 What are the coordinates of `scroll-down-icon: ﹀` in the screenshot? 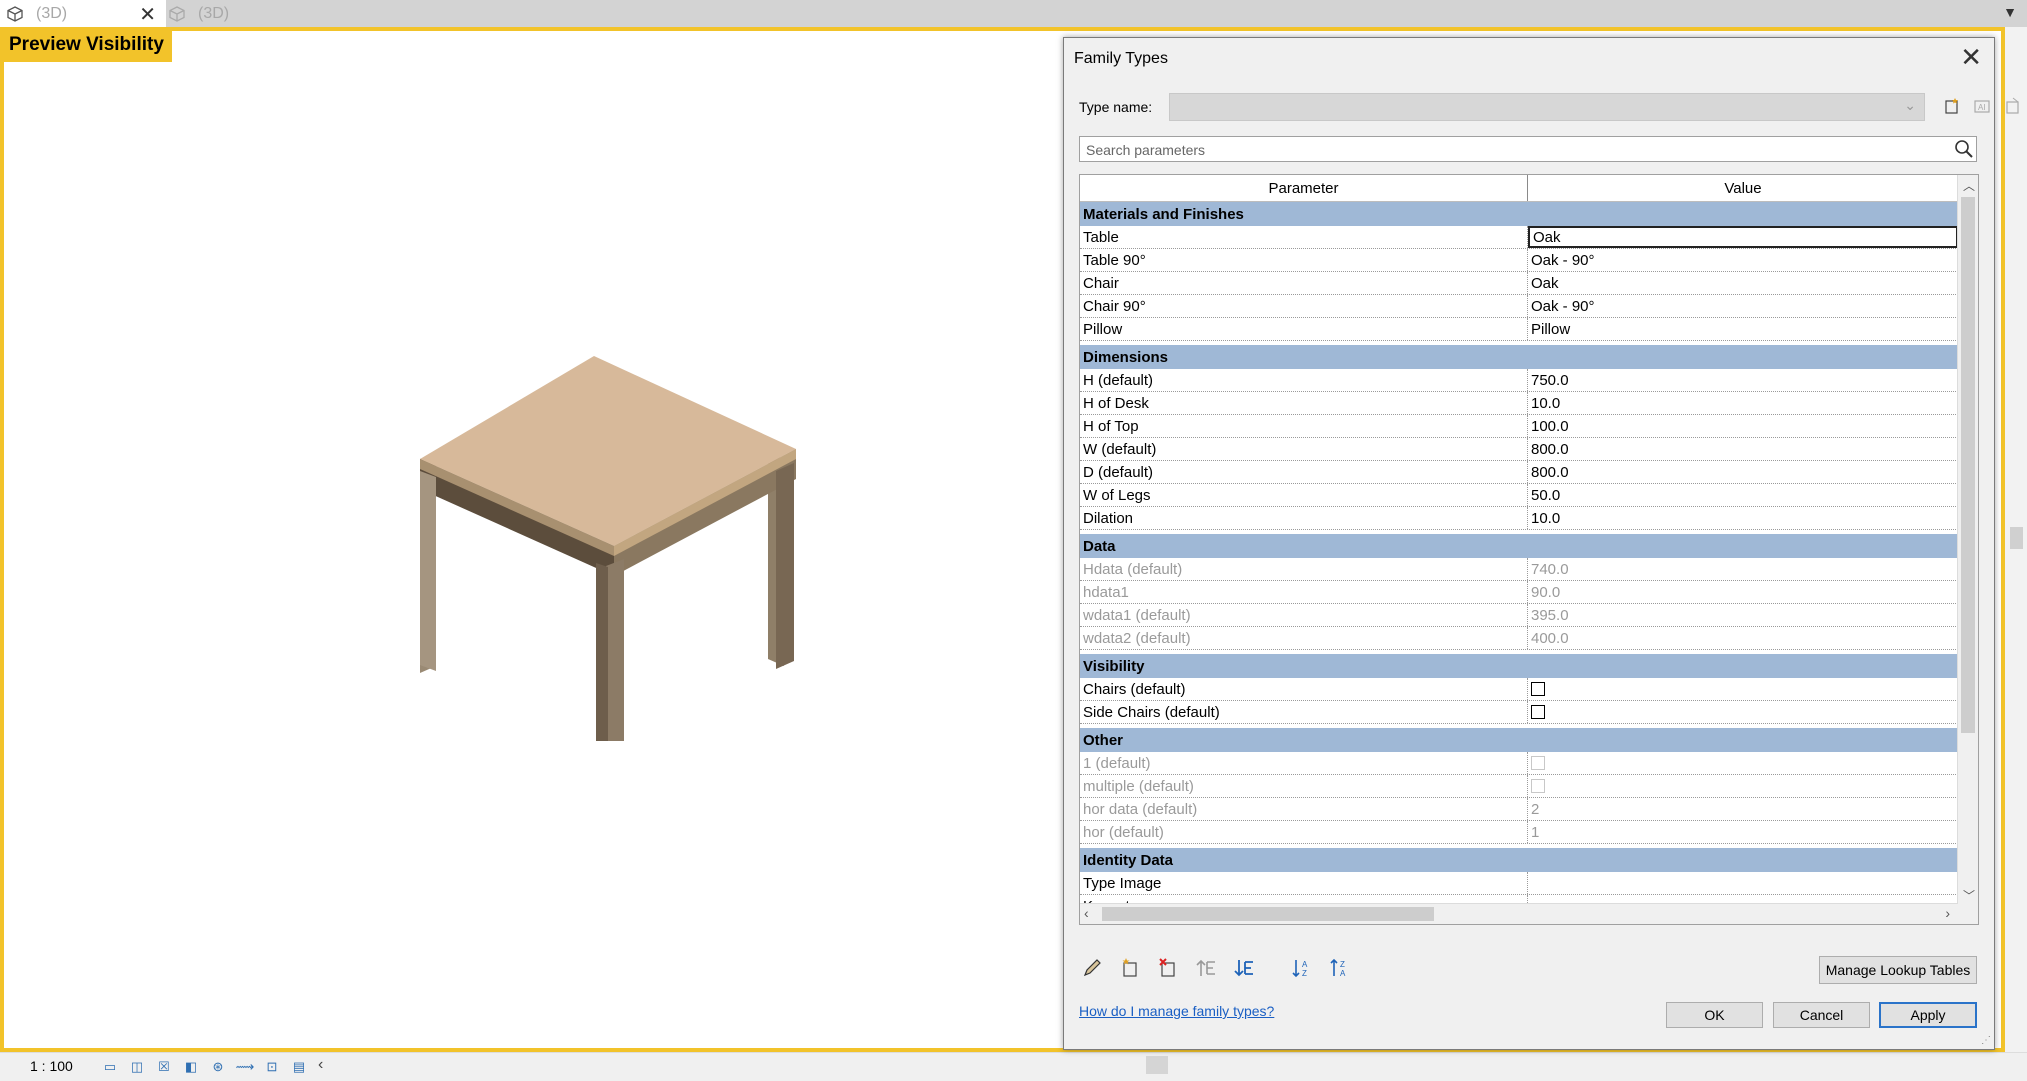 It's located at (1969, 895).